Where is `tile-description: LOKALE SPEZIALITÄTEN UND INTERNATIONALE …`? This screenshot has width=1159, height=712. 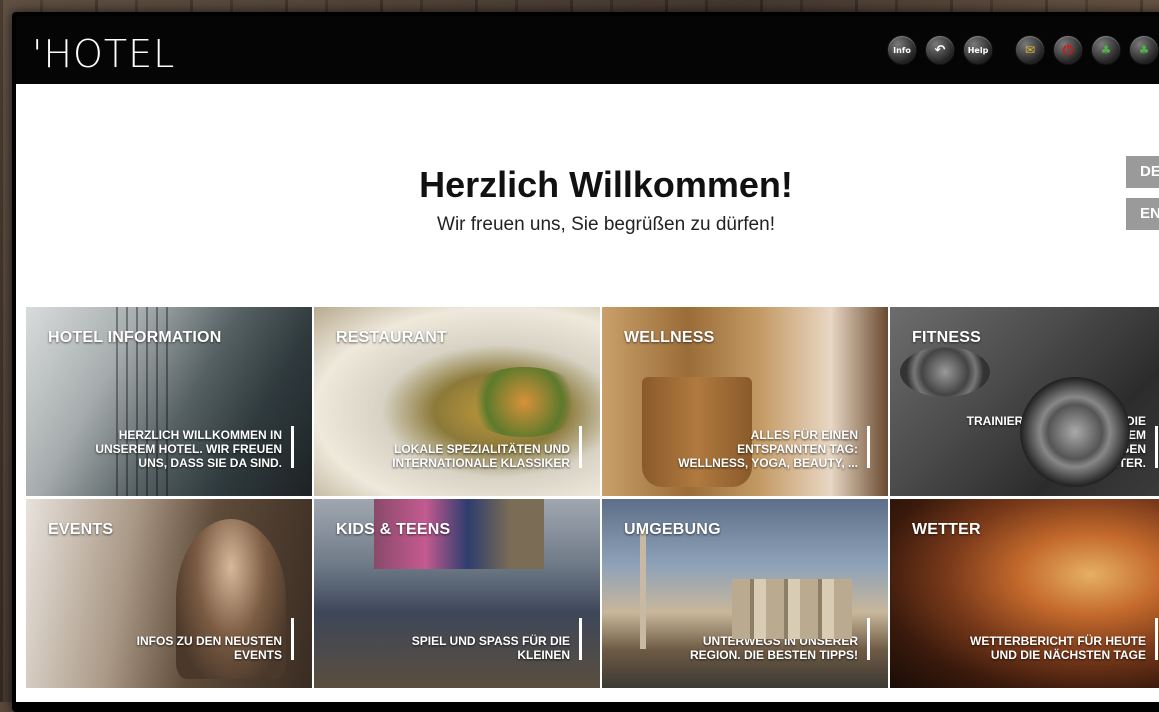
tile-description: LOKALE SPEZIALITÄTEN UND INTERNATIONALE … is located at coordinates (481, 456).